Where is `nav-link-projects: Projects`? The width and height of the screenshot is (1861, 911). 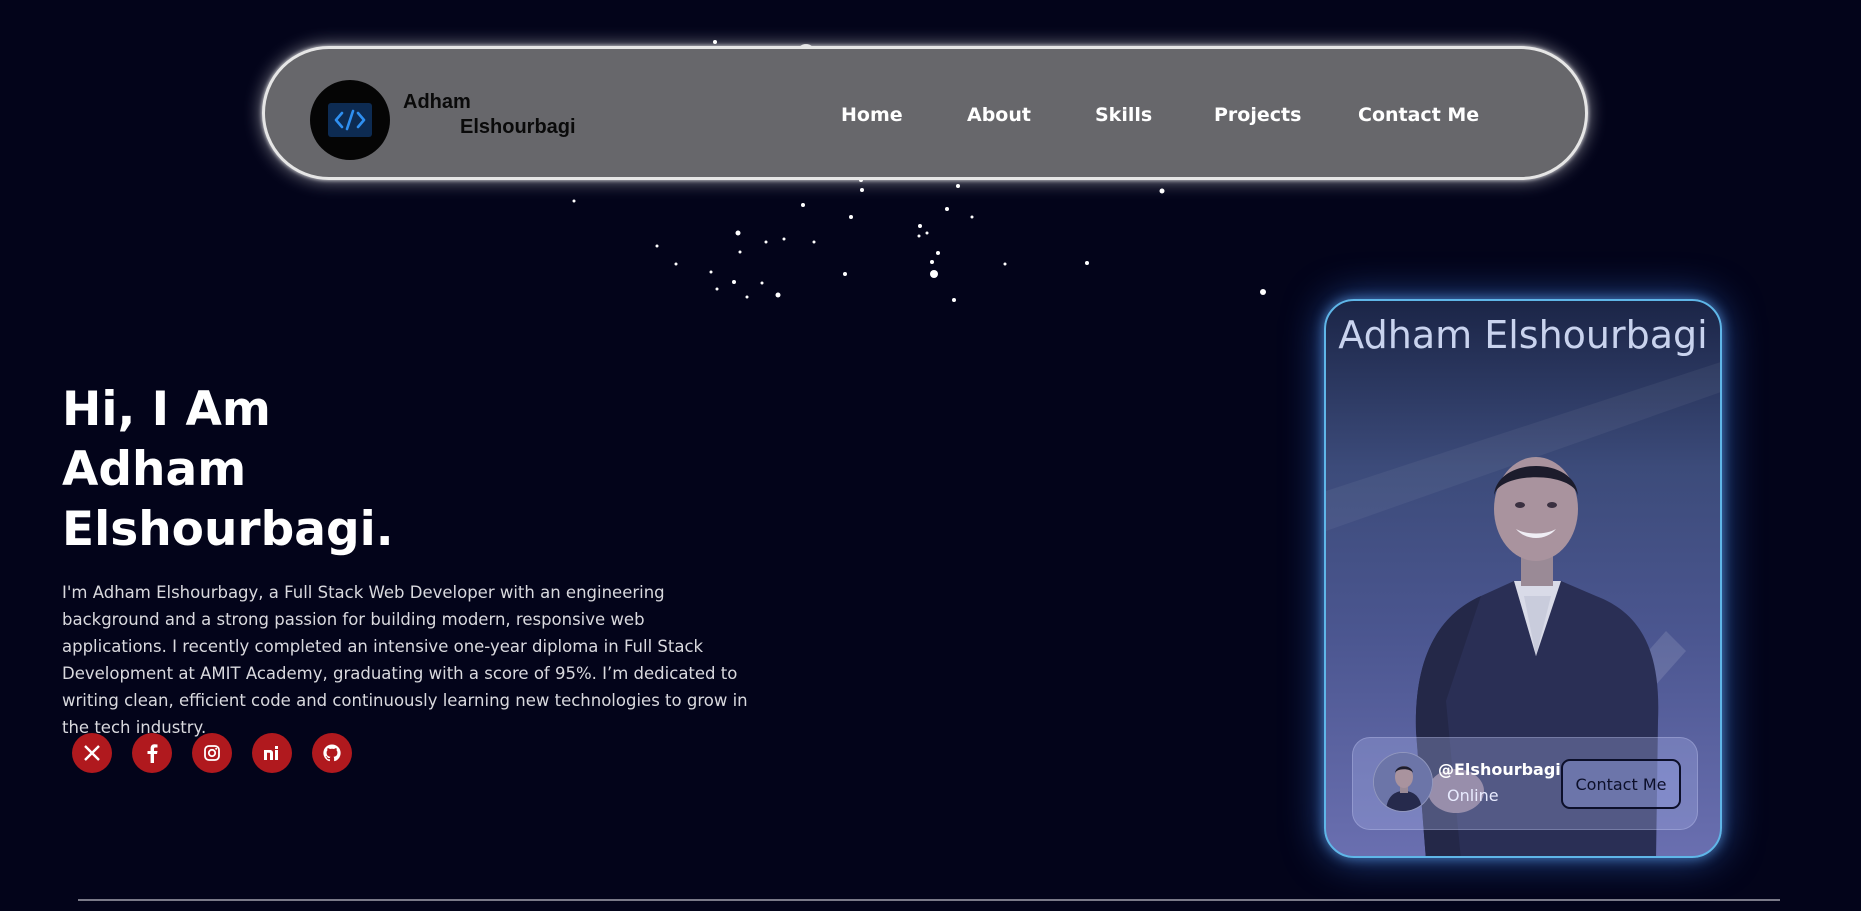 nav-link-projects: Projects is located at coordinates (1257, 115).